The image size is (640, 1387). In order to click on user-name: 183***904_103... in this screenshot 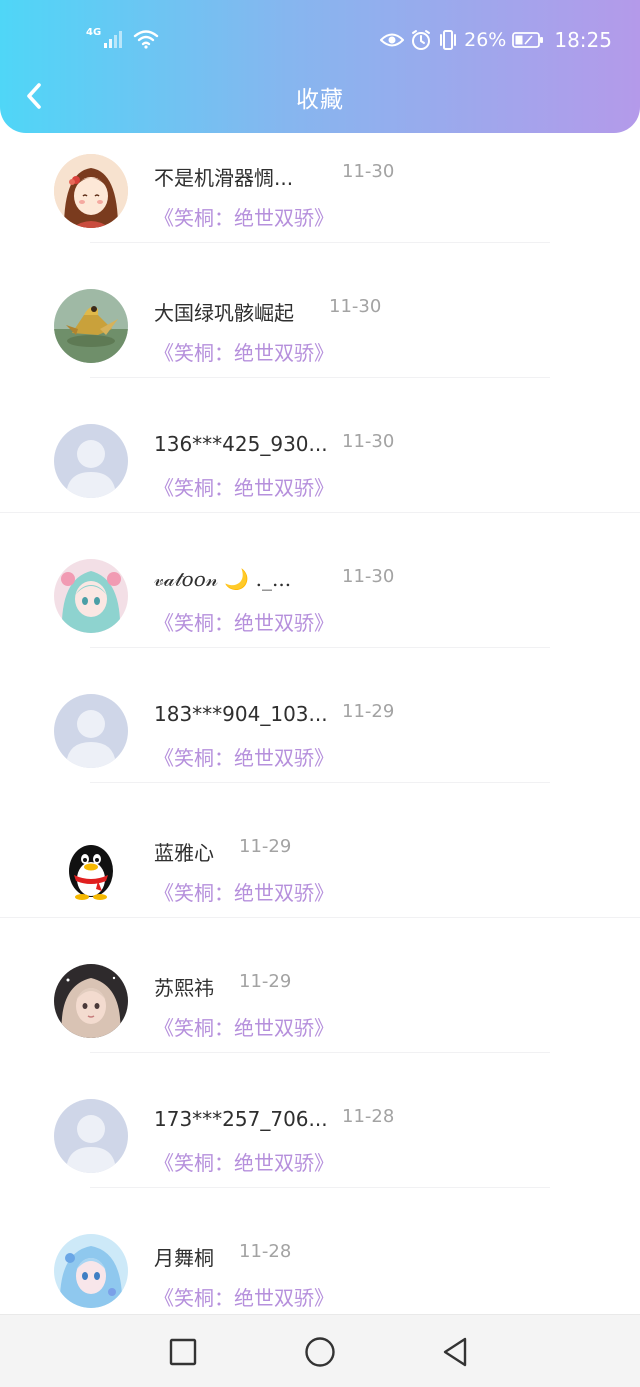, I will do `click(241, 714)`.